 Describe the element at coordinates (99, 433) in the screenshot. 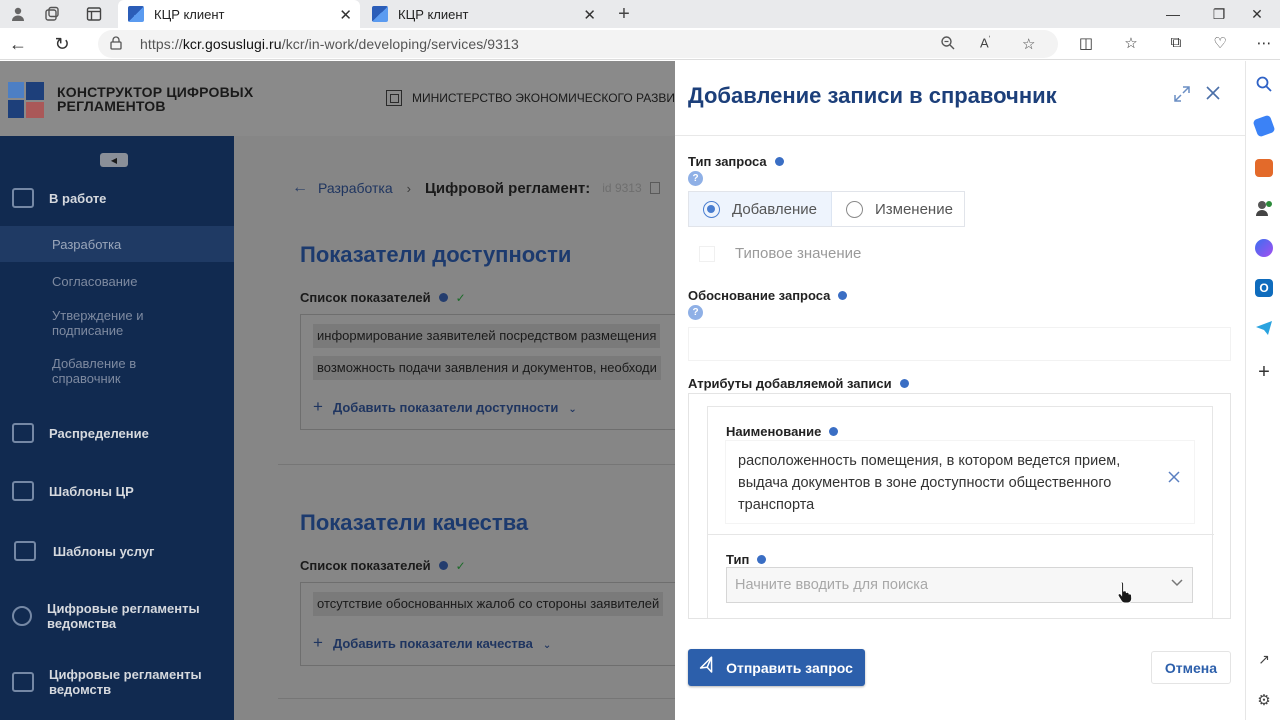

I see `sidebar-item-label: Распределение` at that location.